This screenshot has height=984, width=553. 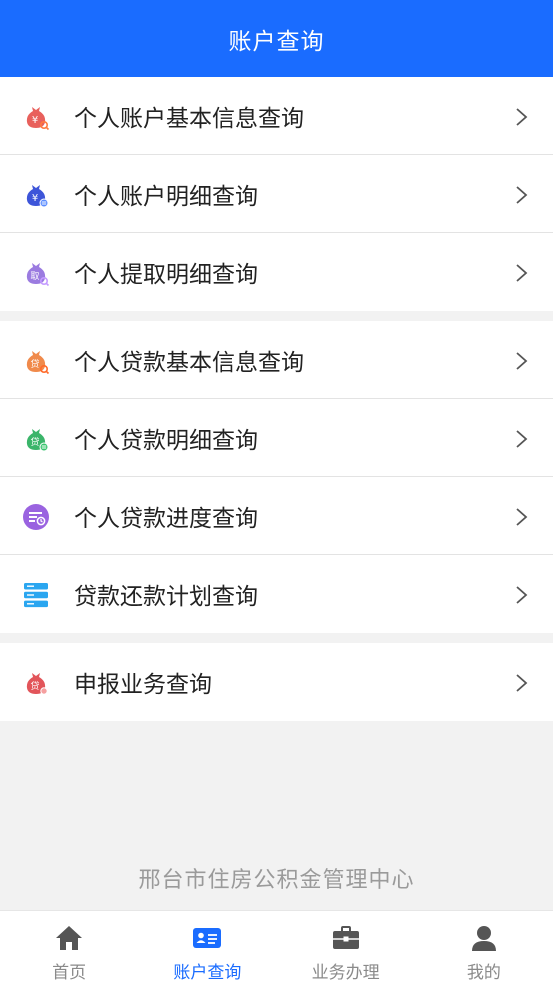 I want to click on id-card-icon, so click(x=207, y=938).